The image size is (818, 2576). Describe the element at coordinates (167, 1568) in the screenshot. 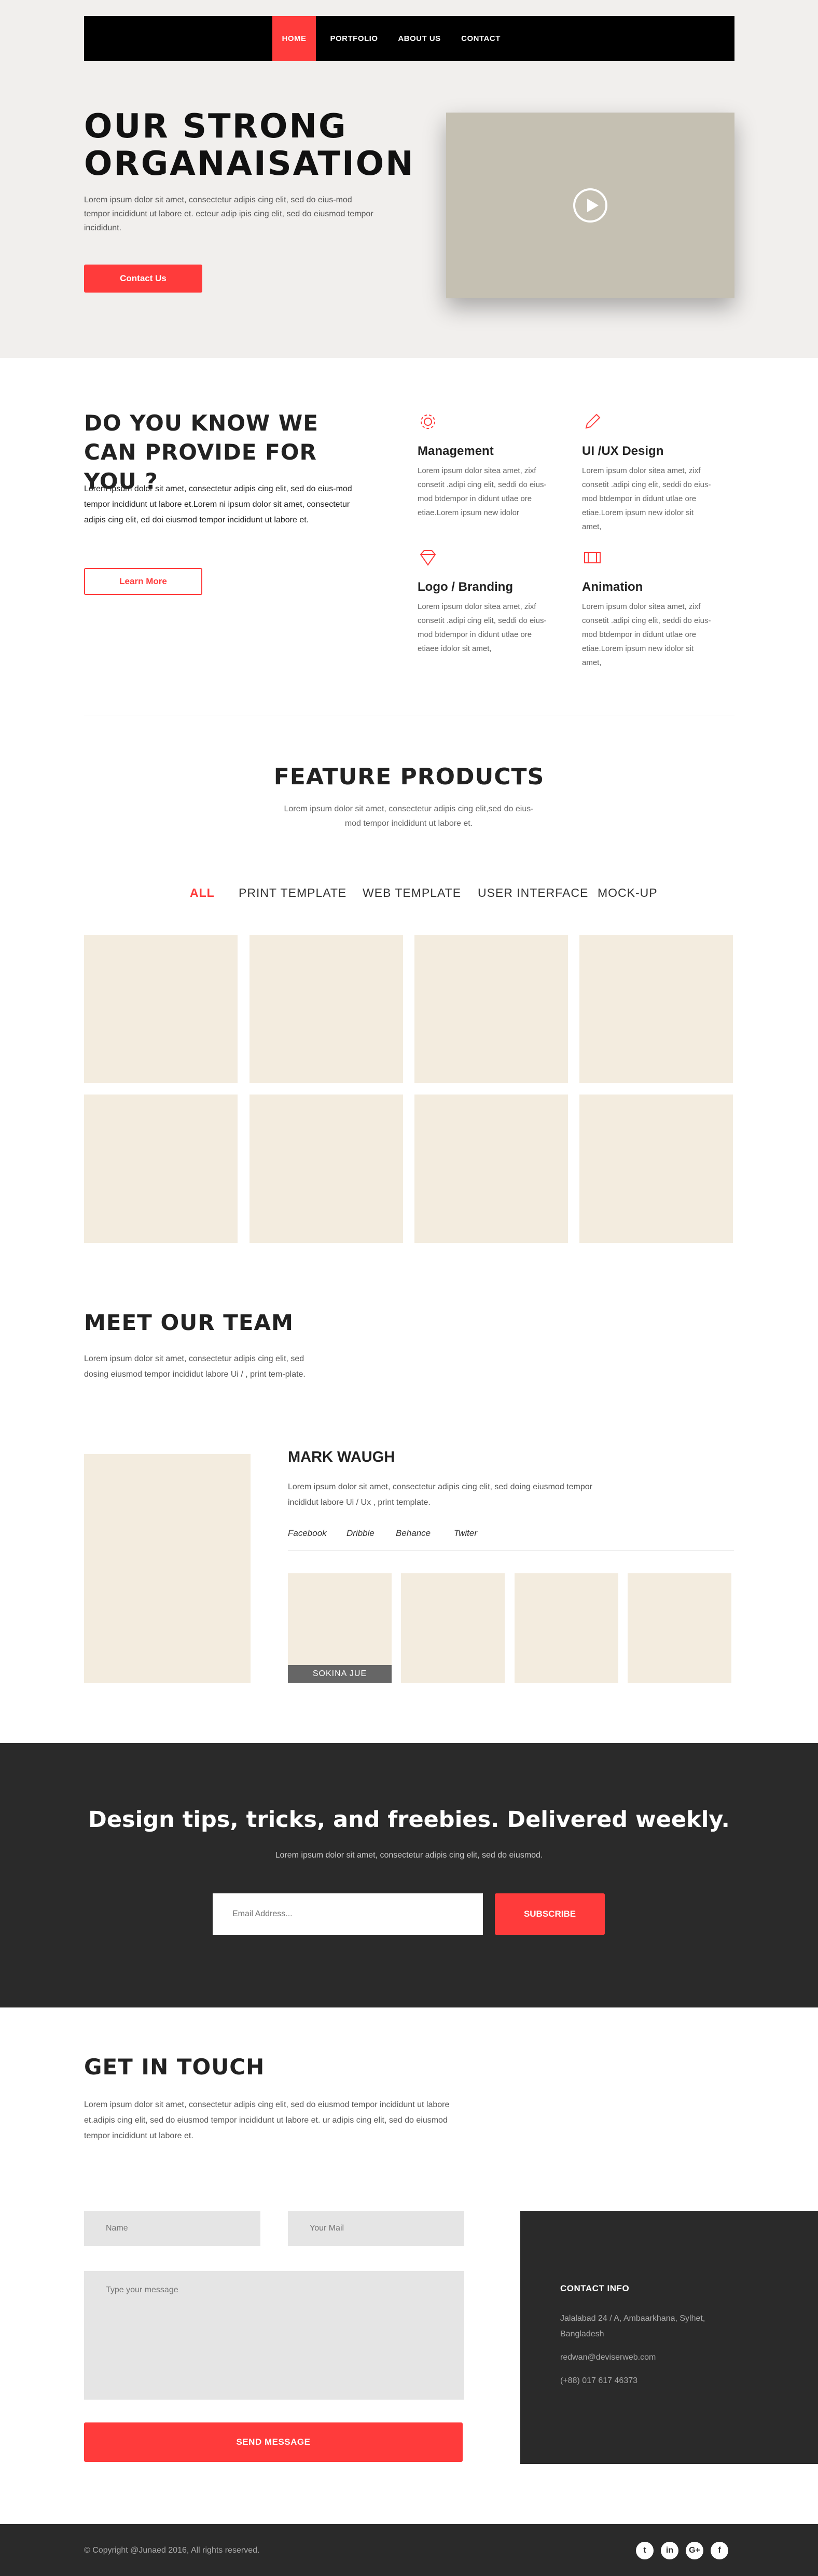

I see `member-photo` at that location.